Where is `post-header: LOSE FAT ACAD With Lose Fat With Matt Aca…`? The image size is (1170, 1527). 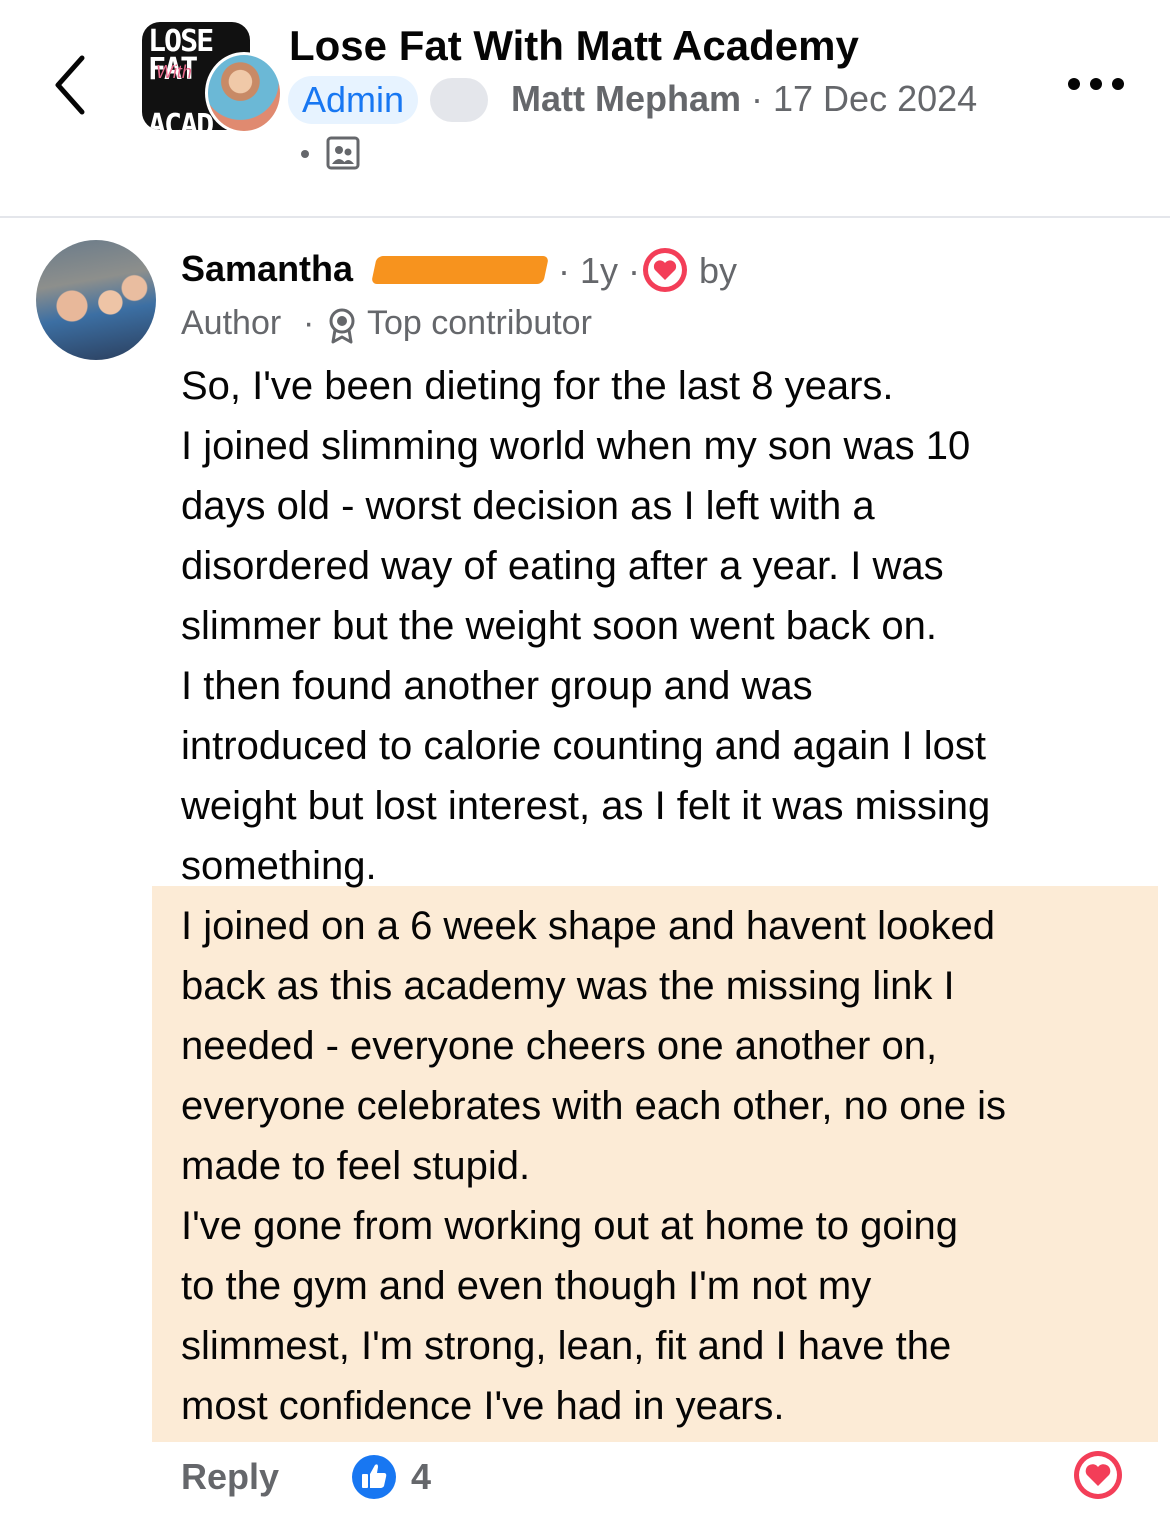 post-header: LOSE FAT ACAD With Lose Fat With Matt Aca… is located at coordinates (585, 109).